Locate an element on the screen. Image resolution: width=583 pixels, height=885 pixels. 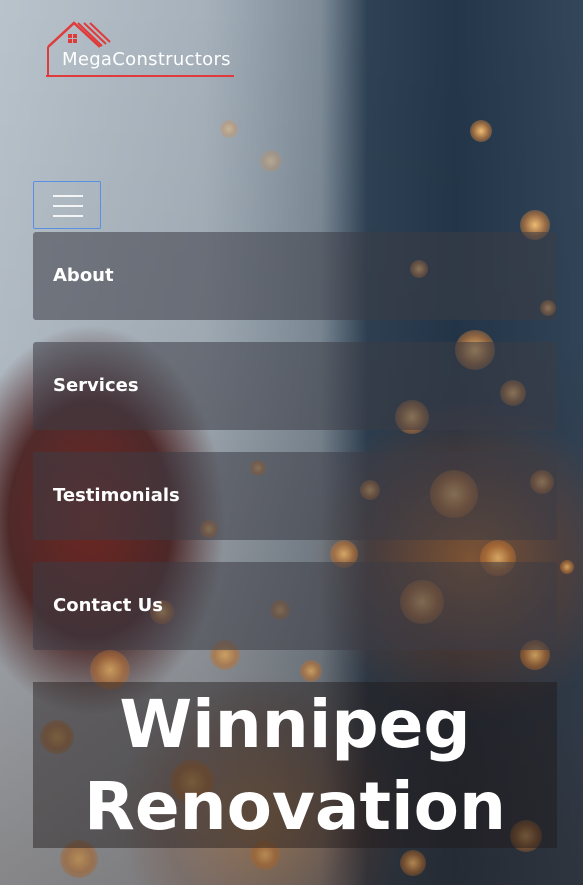
menu-toggle-button is located at coordinates (67, 205).